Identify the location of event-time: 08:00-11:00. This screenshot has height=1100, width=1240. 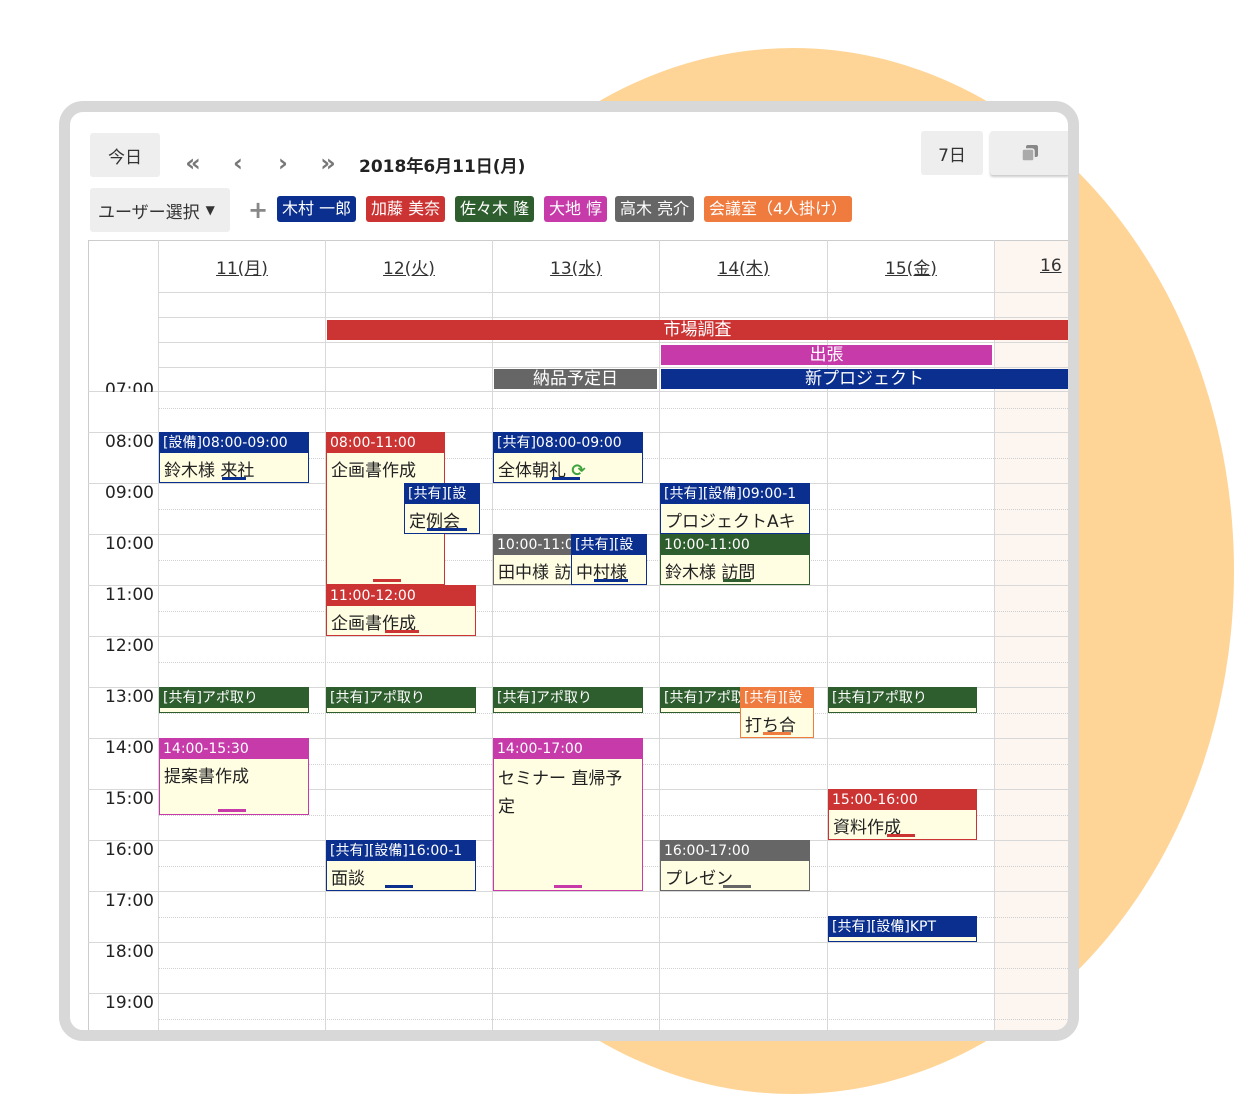
(385, 443).